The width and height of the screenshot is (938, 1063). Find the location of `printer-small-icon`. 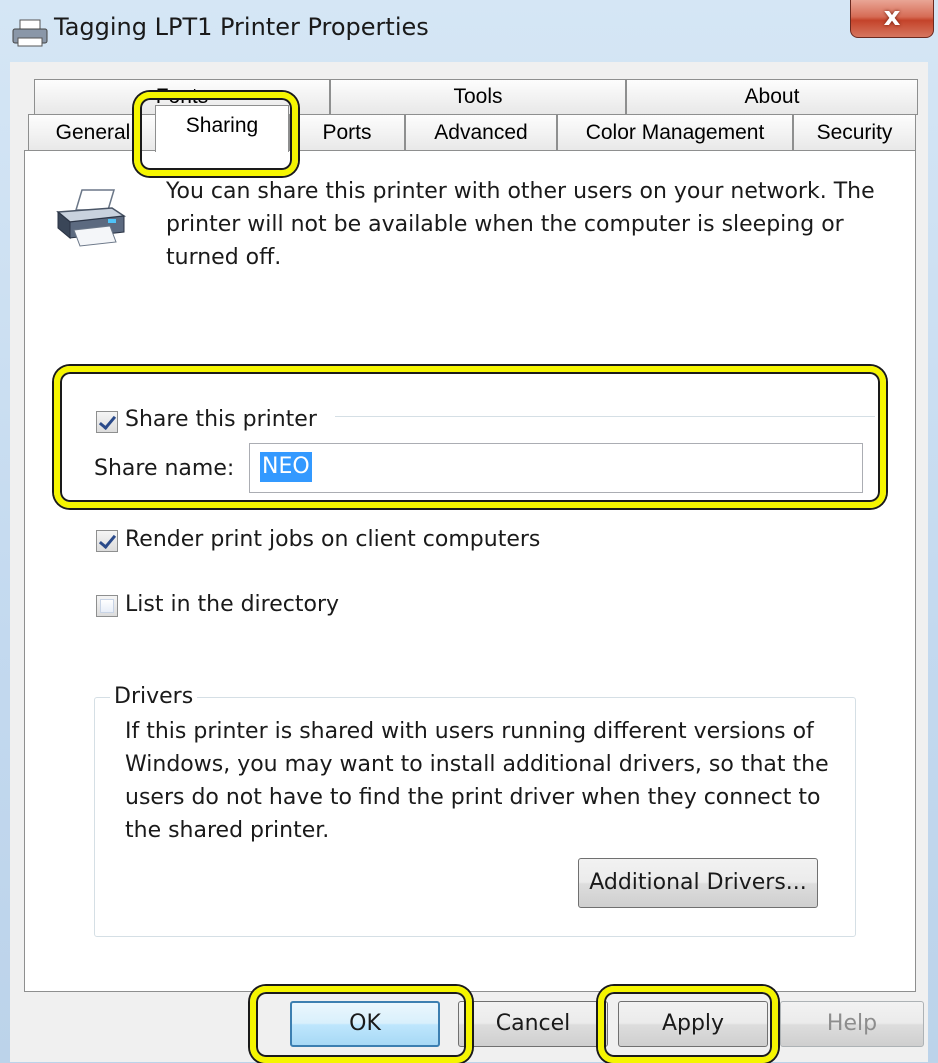

printer-small-icon is located at coordinates (30, 33).